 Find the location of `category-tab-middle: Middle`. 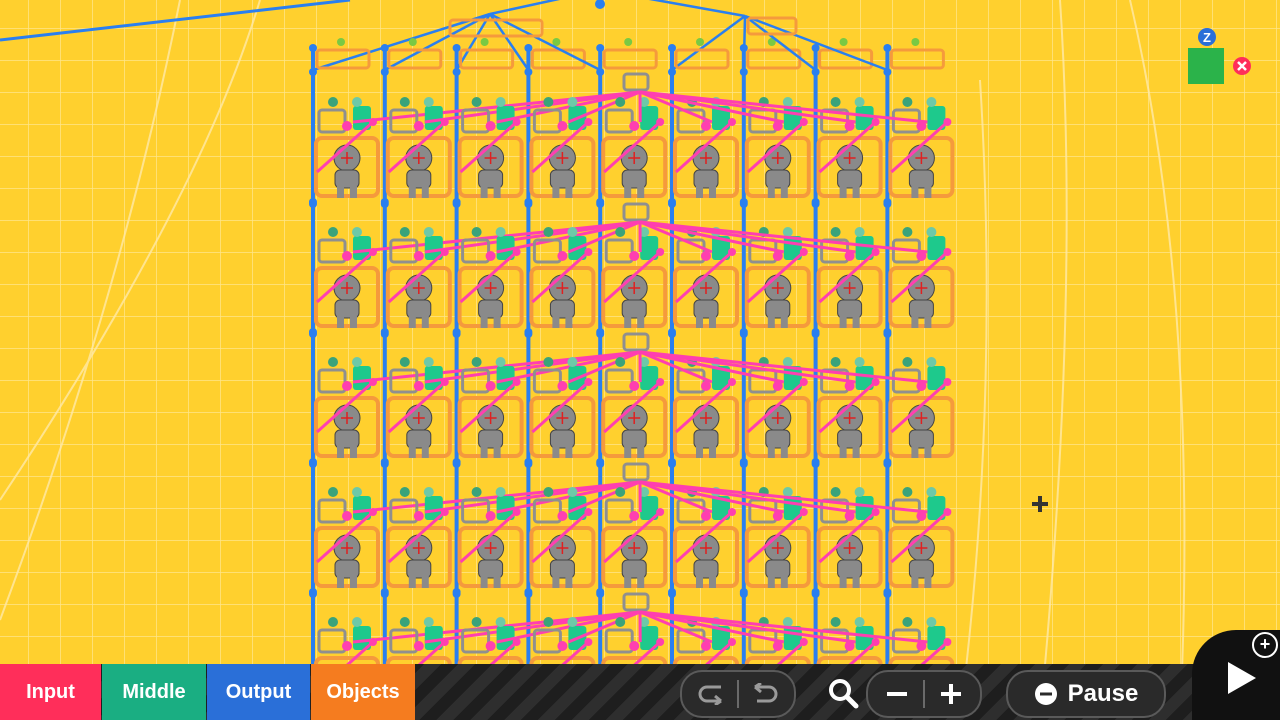

category-tab-middle: Middle is located at coordinates (154, 692).